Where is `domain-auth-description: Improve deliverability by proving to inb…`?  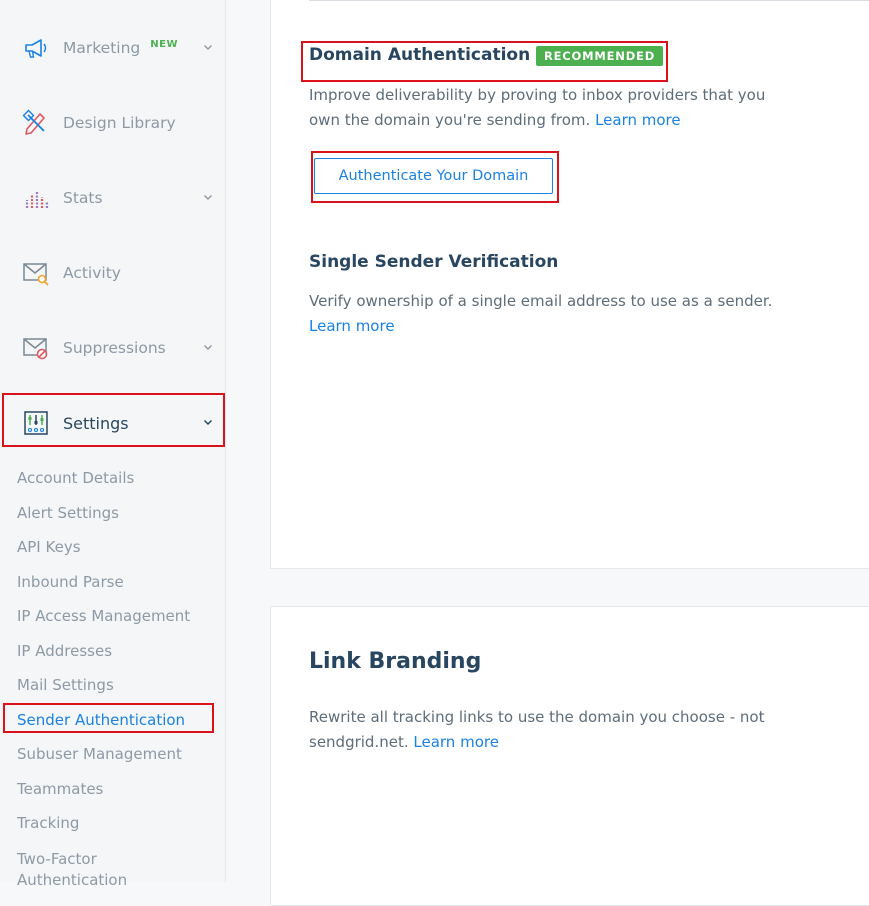 domain-auth-description: Improve deliverability by proving to inb… is located at coordinates (554, 108).